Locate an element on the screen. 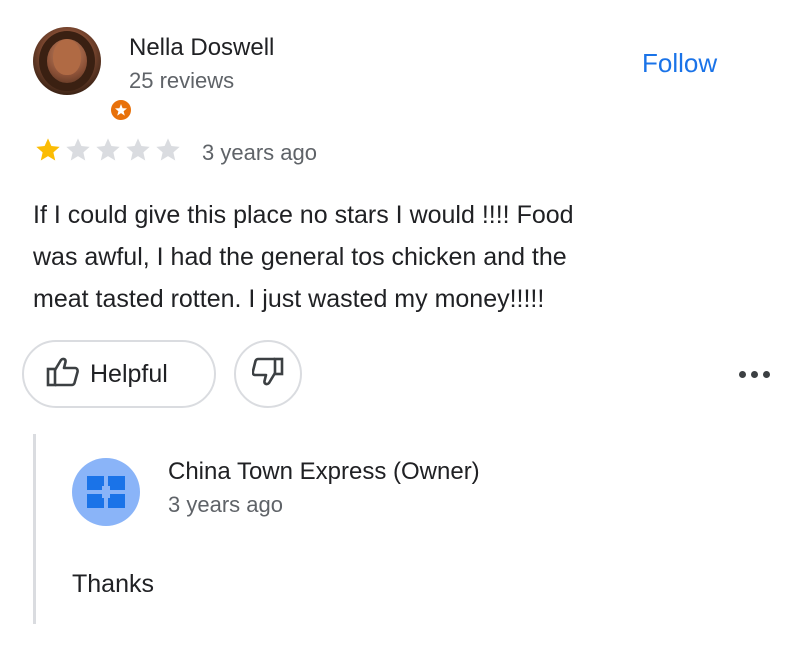  reviewer-avatar is located at coordinates (83, 75).